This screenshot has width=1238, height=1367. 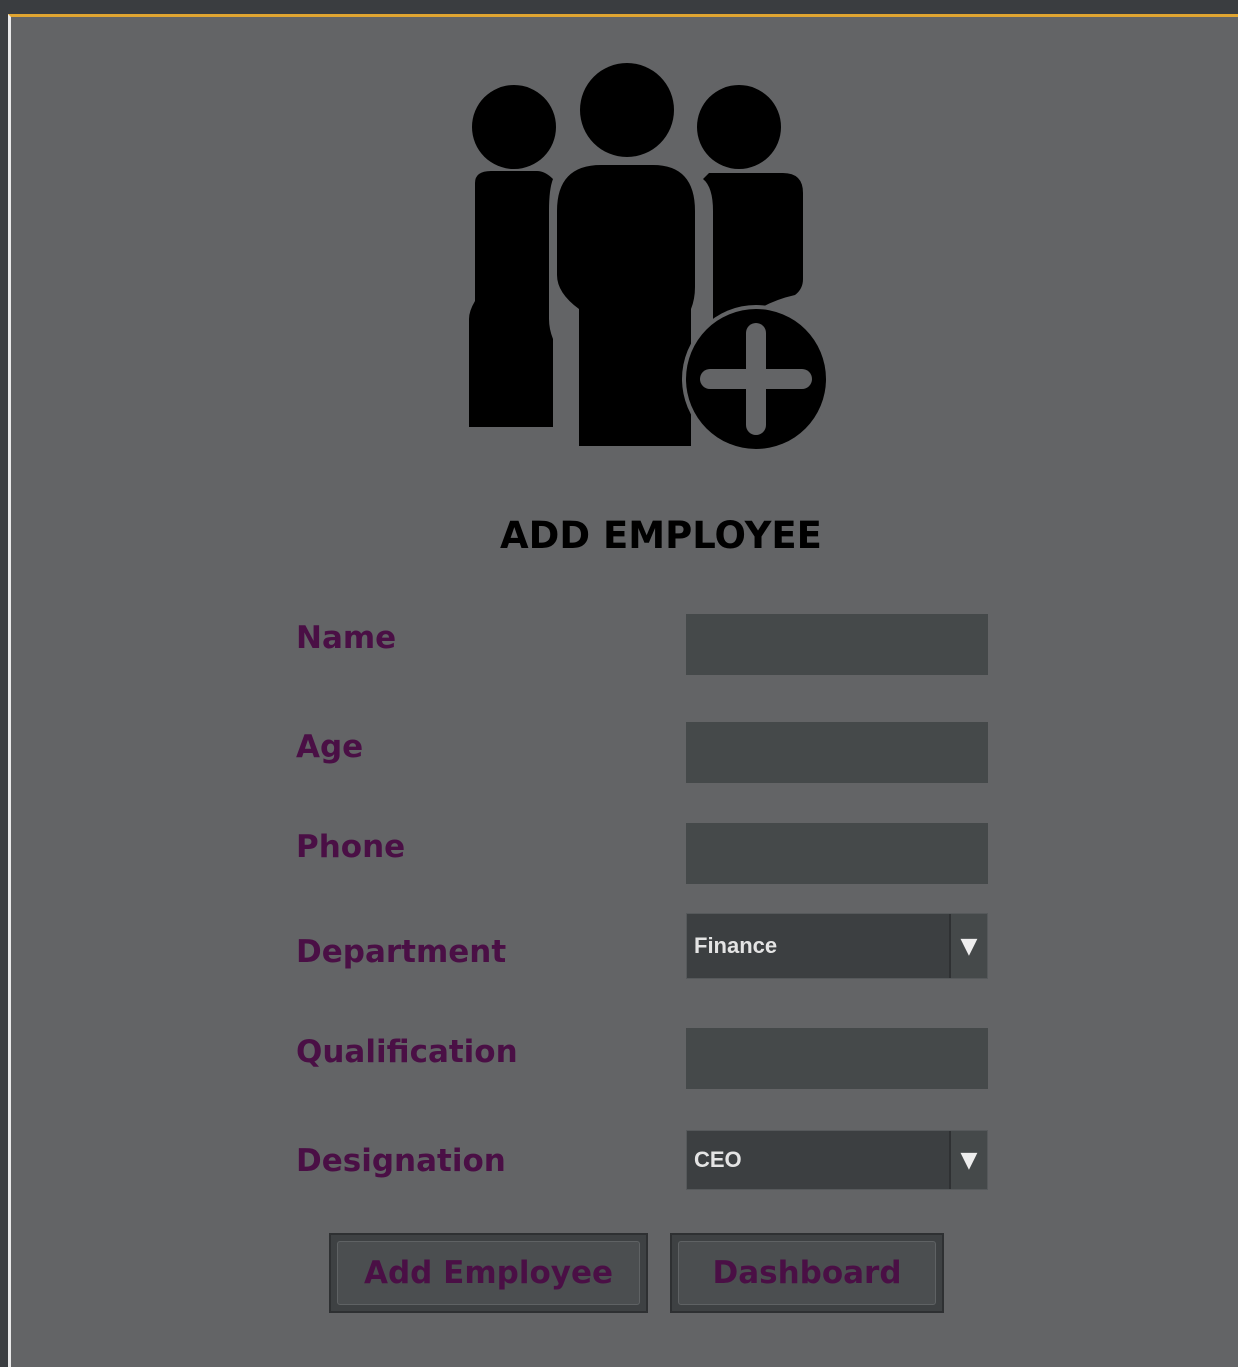 I want to click on add-employee-button: Add Employee, so click(x=488, y=1273).